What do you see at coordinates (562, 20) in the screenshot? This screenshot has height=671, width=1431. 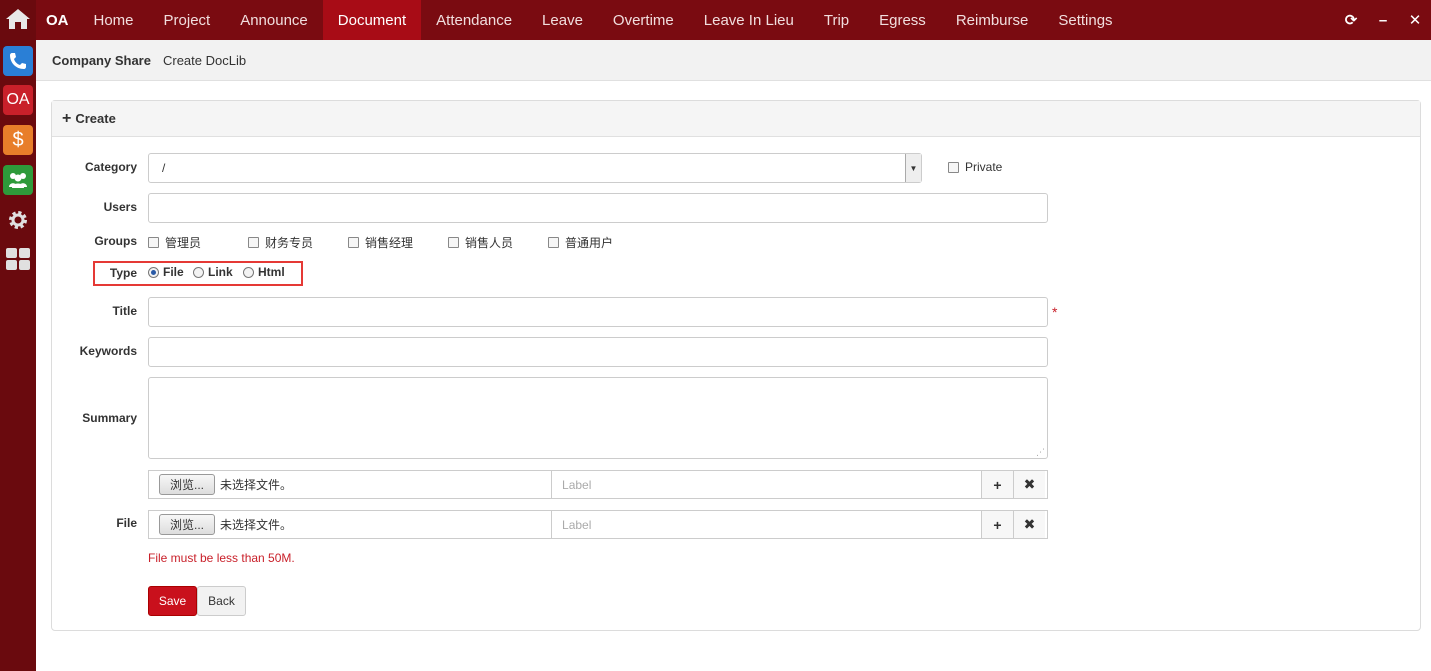 I see `nav-leave: Leave` at bounding box center [562, 20].